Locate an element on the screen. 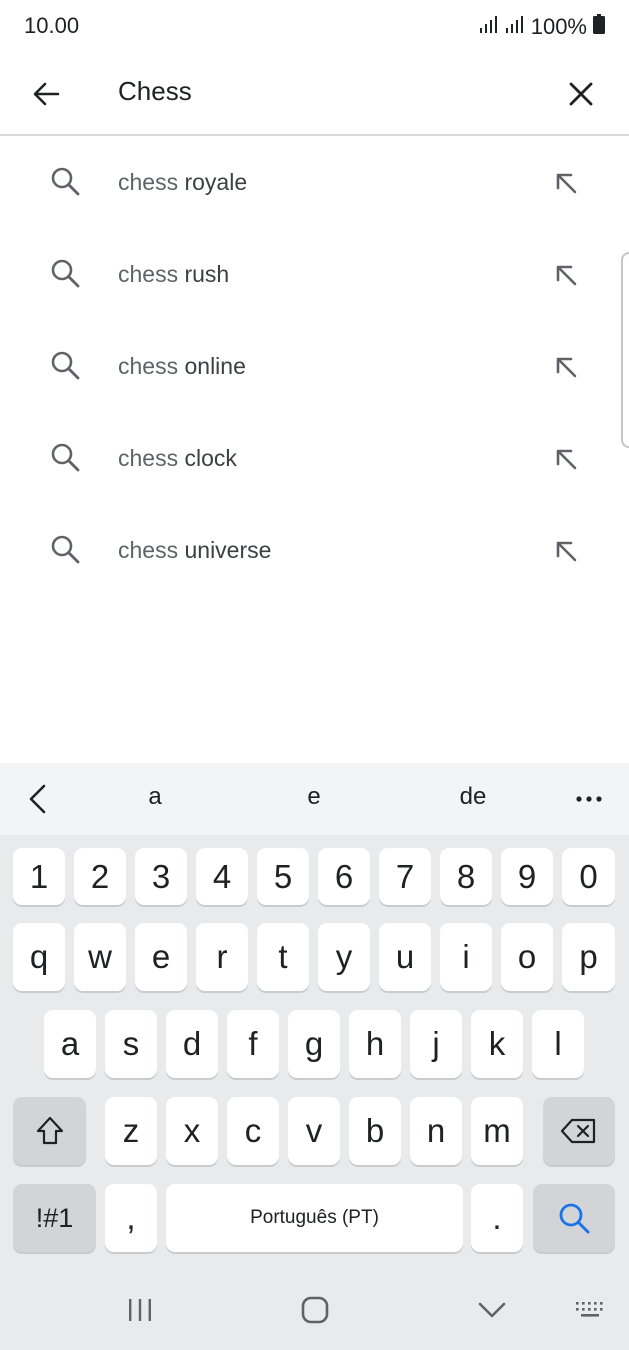 This screenshot has height=1350, width=629. suggestion-item: chess universe is located at coordinates (314, 550).